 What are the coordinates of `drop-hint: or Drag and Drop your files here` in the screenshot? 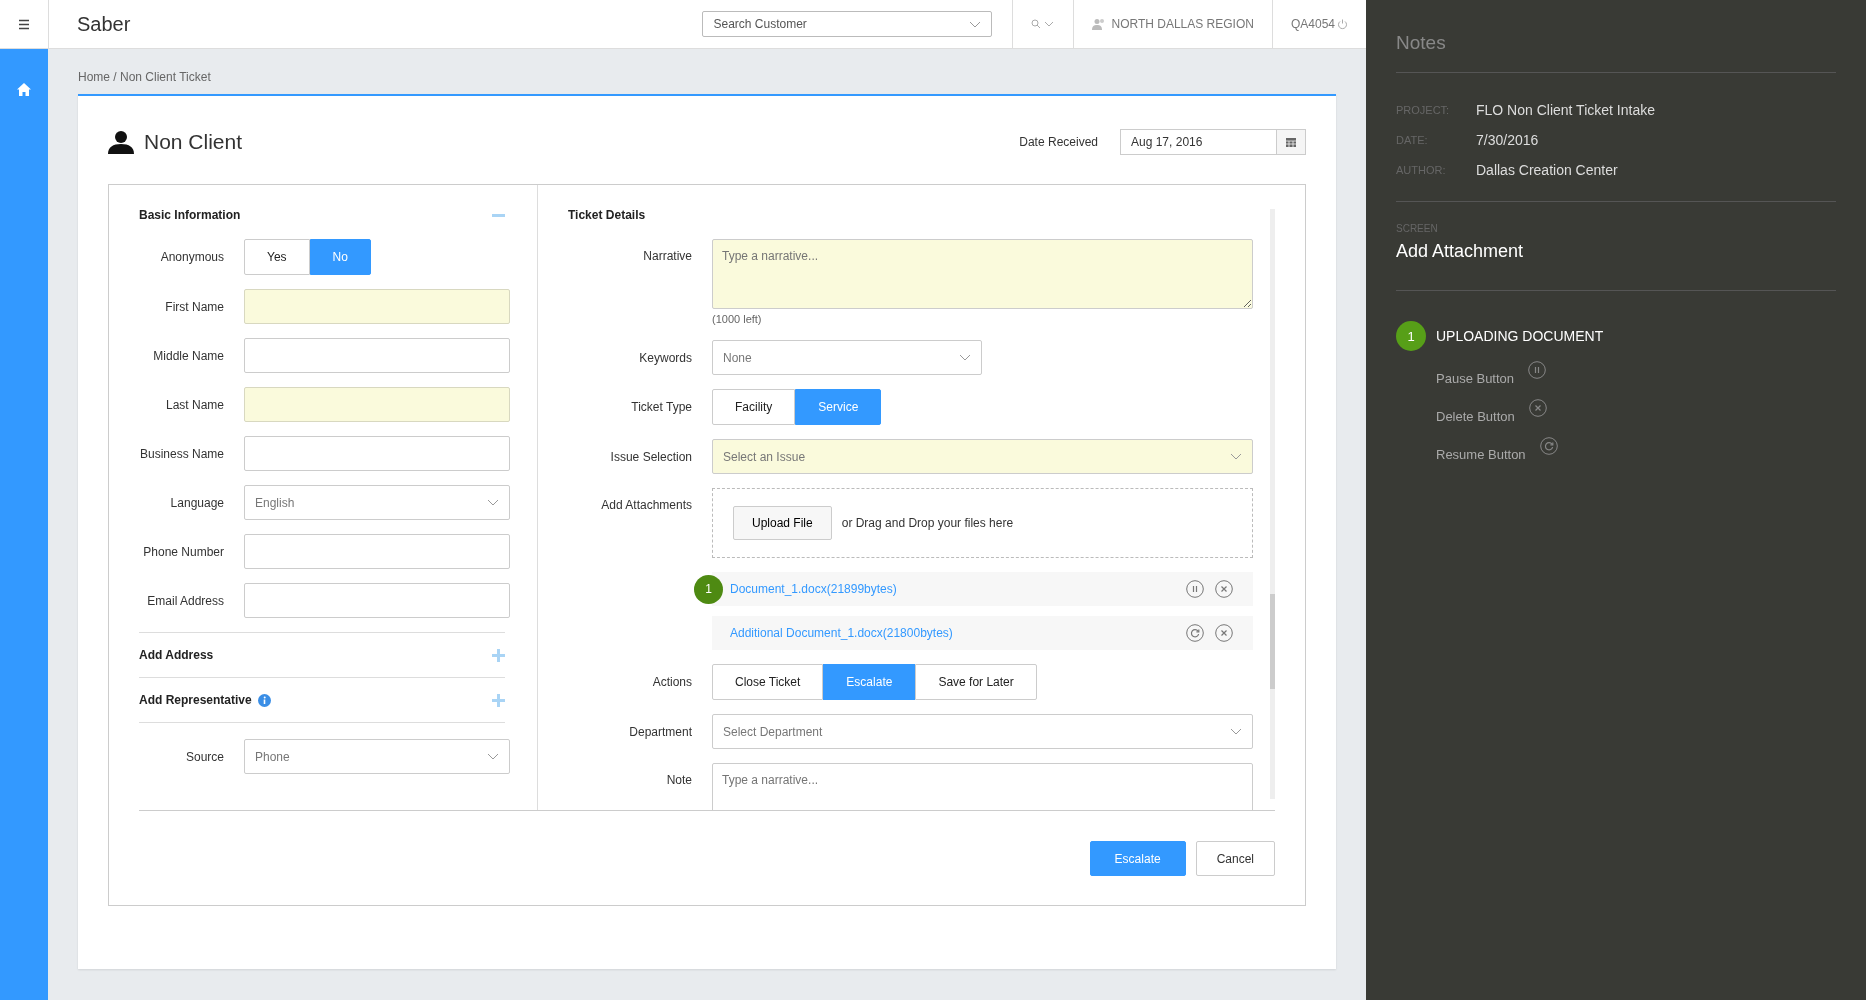 It's located at (927, 523).